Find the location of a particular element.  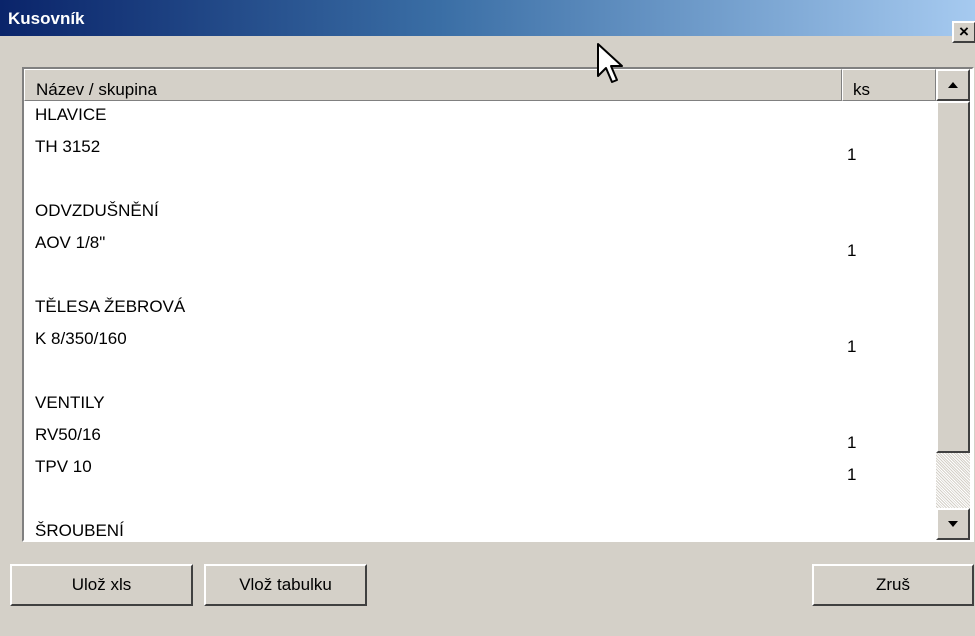

item-name: TPV 10 is located at coordinates (63, 466).